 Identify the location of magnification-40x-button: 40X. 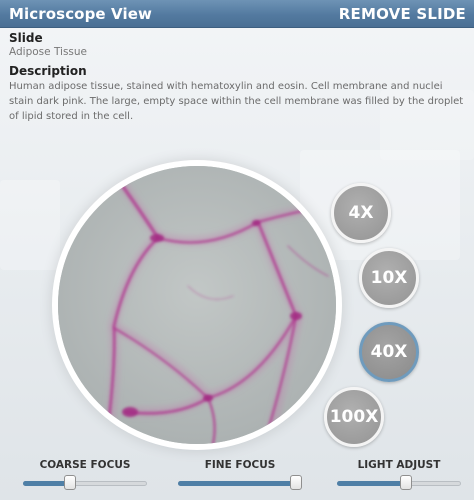
(389, 352).